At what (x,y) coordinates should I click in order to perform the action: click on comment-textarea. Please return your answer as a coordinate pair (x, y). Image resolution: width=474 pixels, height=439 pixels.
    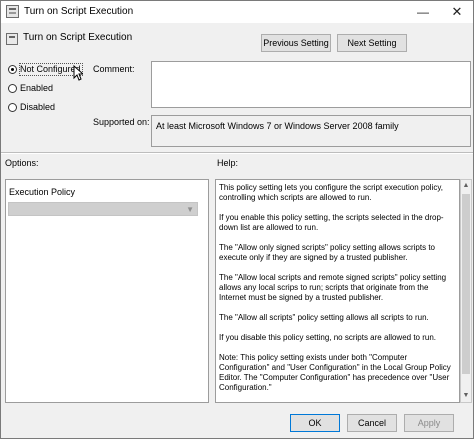
    Looking at the image, I should click on (311, 84).